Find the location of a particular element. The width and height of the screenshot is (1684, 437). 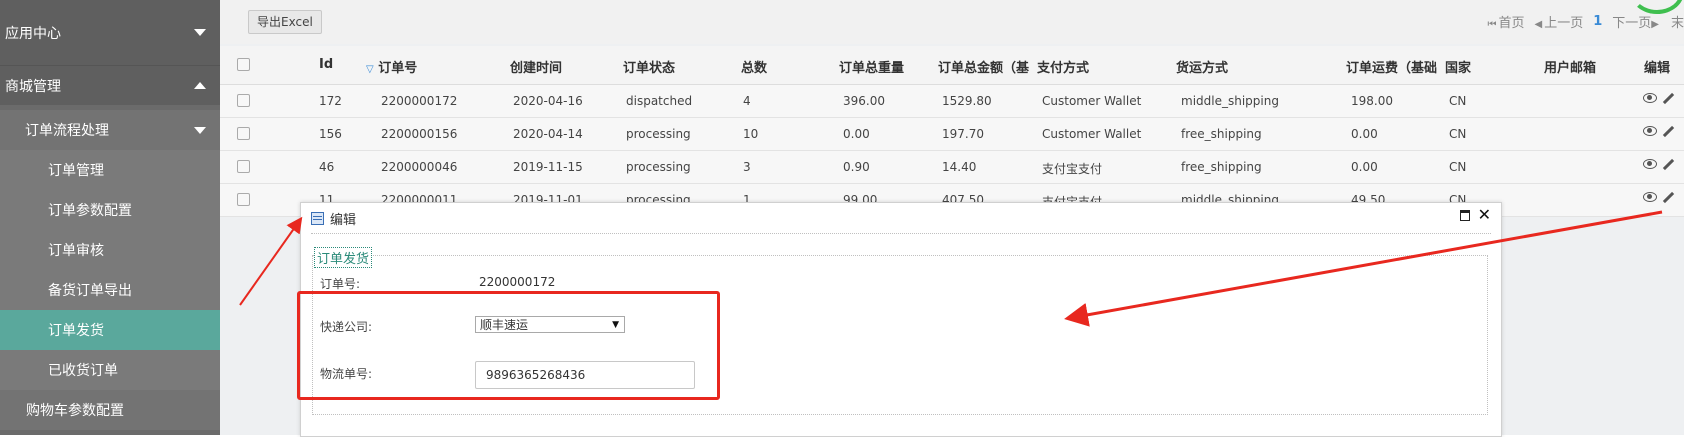

last-page-label: 末 is located at coordinates (1677, 23).